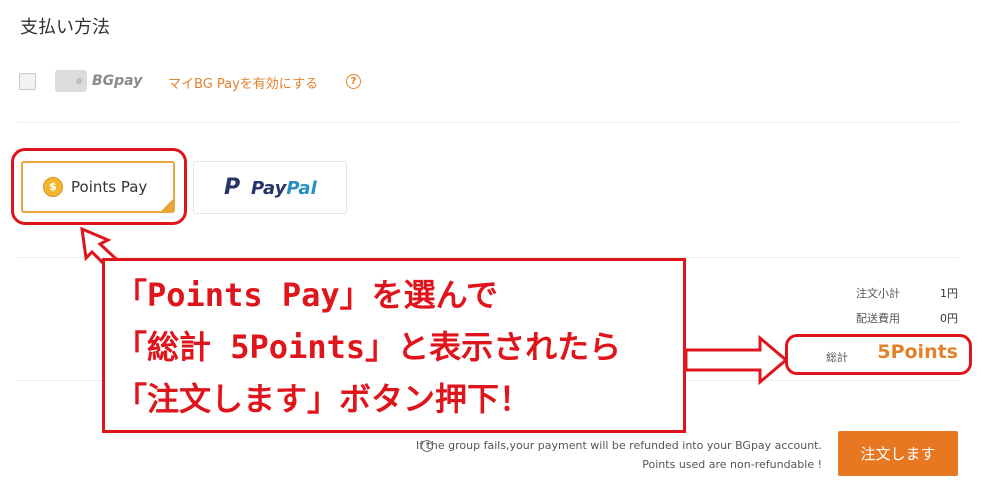 This screenshot has width=982, height=497. Describe the element at coordinates (323, 399) in the screenshot. I see `instruction-line-3: 「注文します」ボタン押下！` at that location.